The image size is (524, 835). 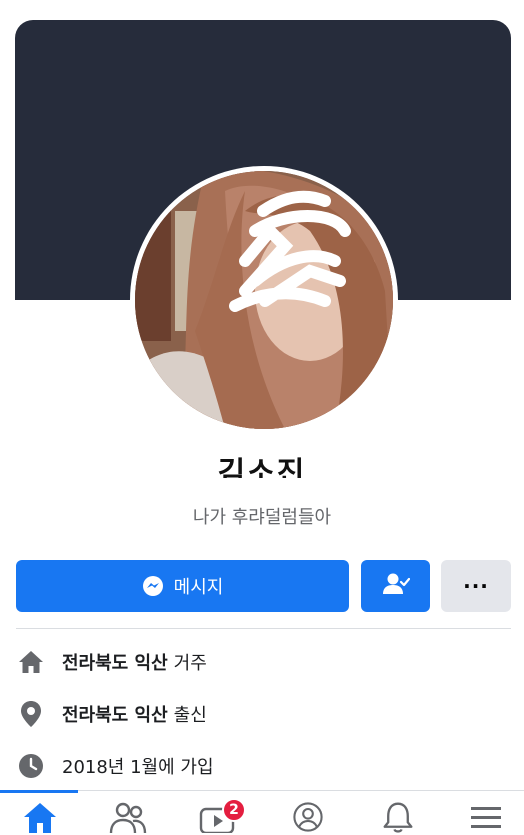 I want to click on friends-button, so click(x=395, y=586).